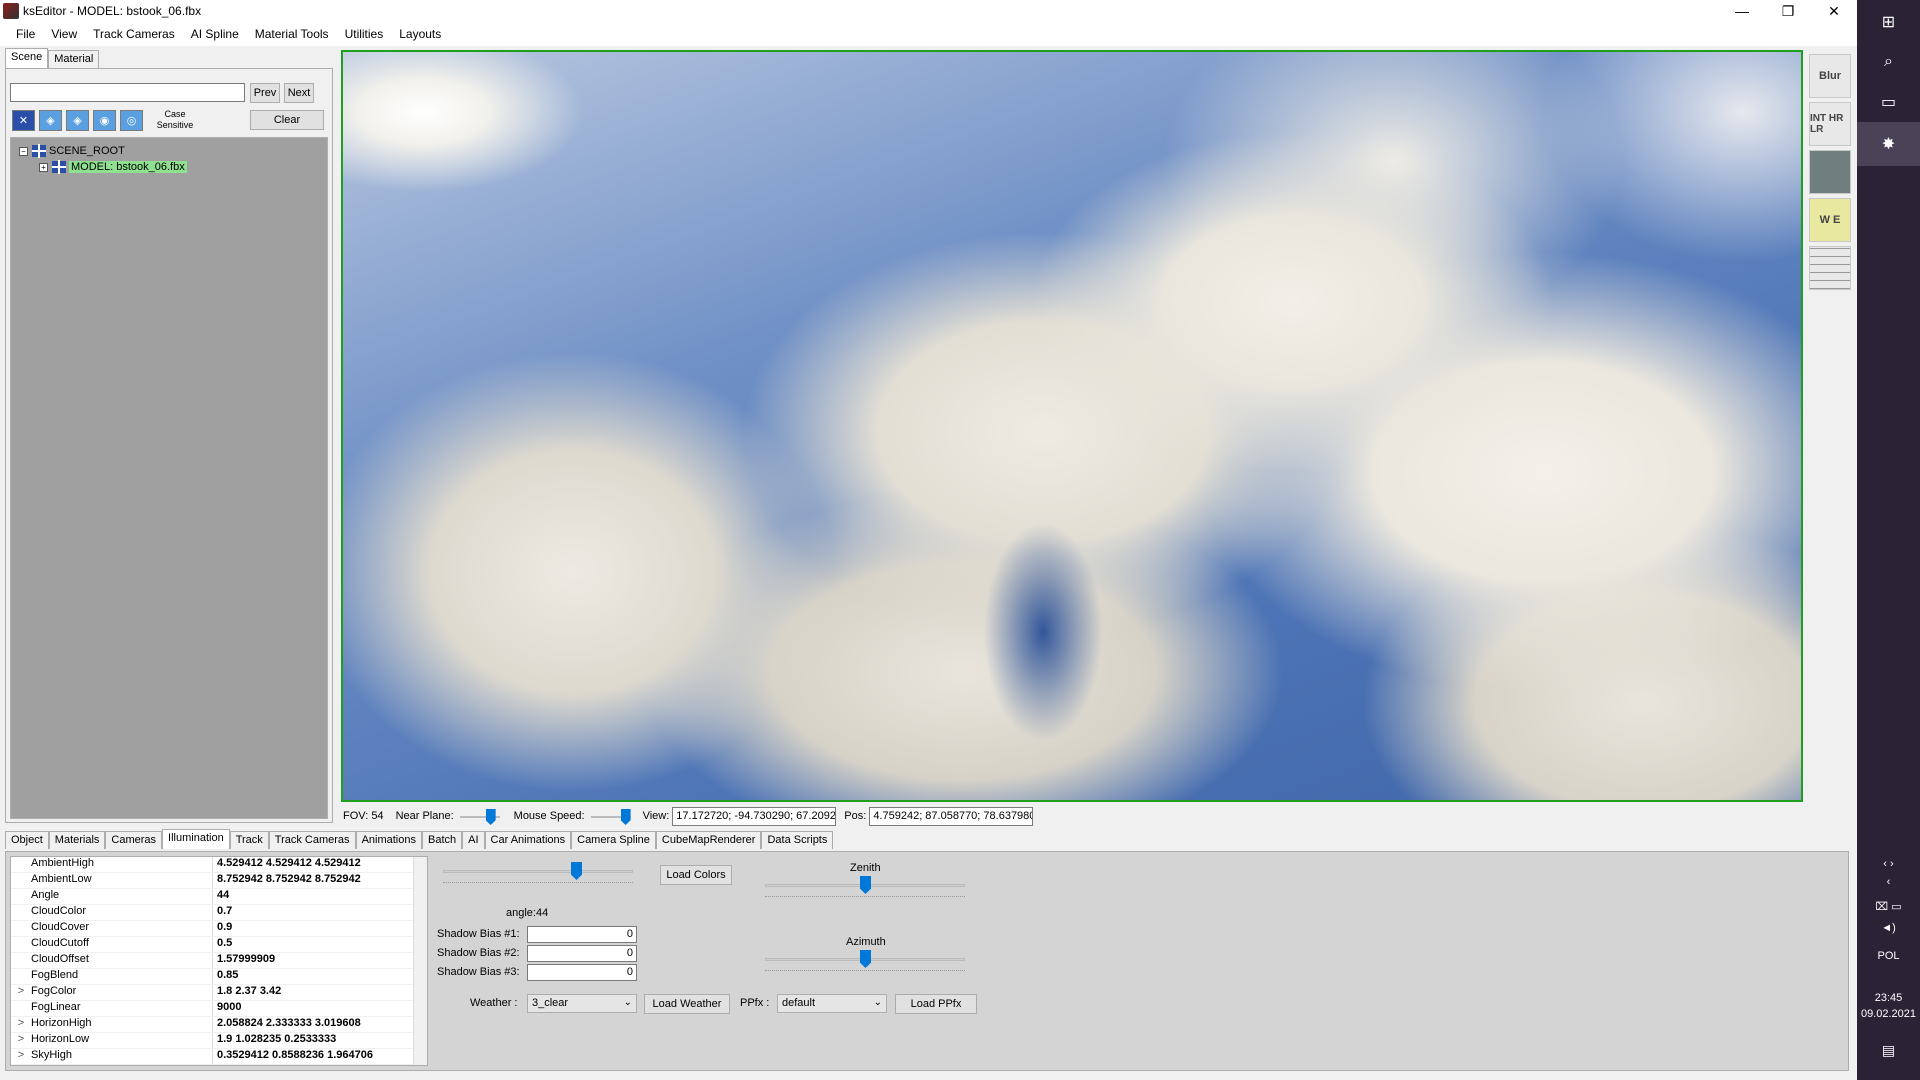 This screenshot has height=1080, width=1920. Describe the element at coordinates (442, 840) in the screenshot. I see `tab-batch: Batch` at that location.